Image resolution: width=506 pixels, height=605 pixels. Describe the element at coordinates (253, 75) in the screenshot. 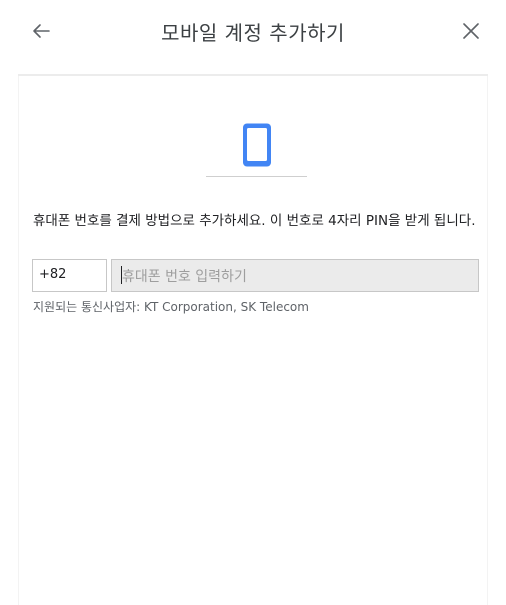

I see `header-divider` at that location.